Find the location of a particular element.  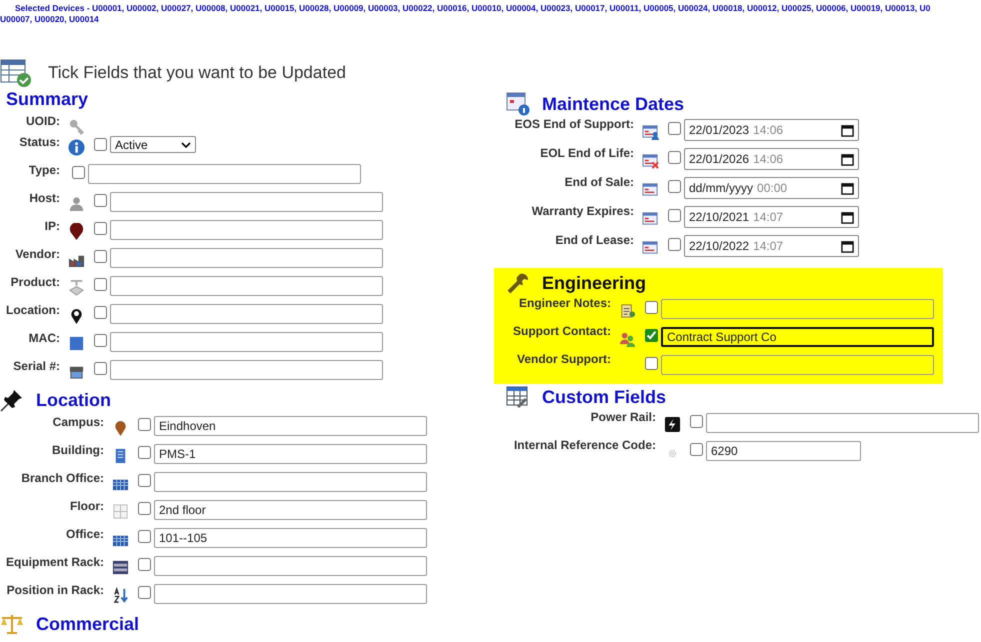

field-label: Branch Office: is located at coordinates (62, 477).